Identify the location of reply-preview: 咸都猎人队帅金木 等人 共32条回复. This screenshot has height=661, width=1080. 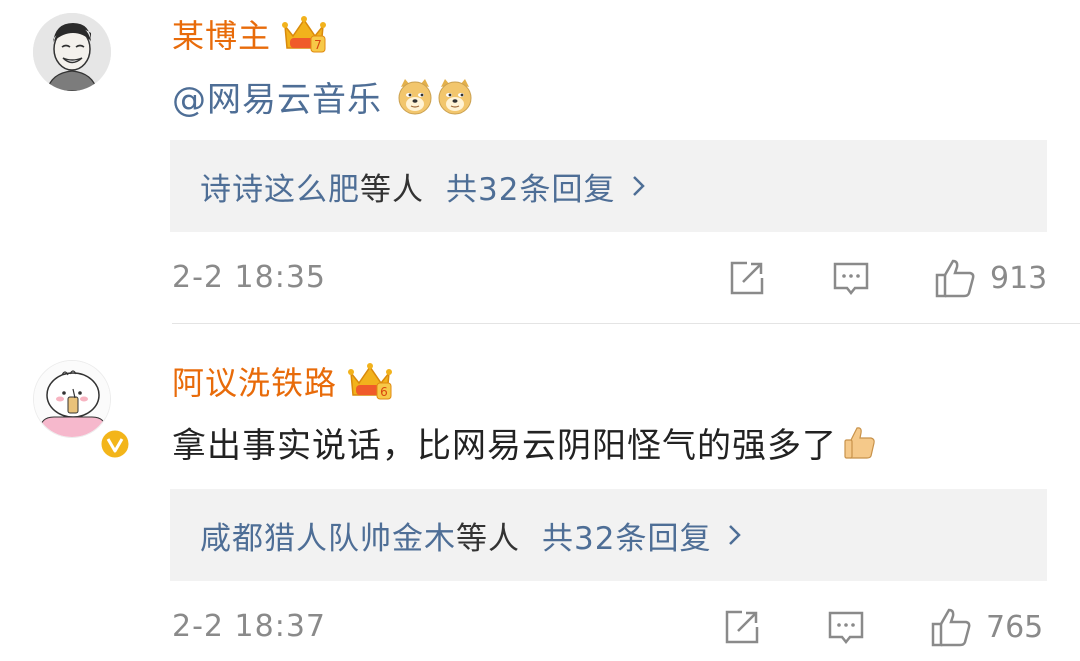
(608, 535).